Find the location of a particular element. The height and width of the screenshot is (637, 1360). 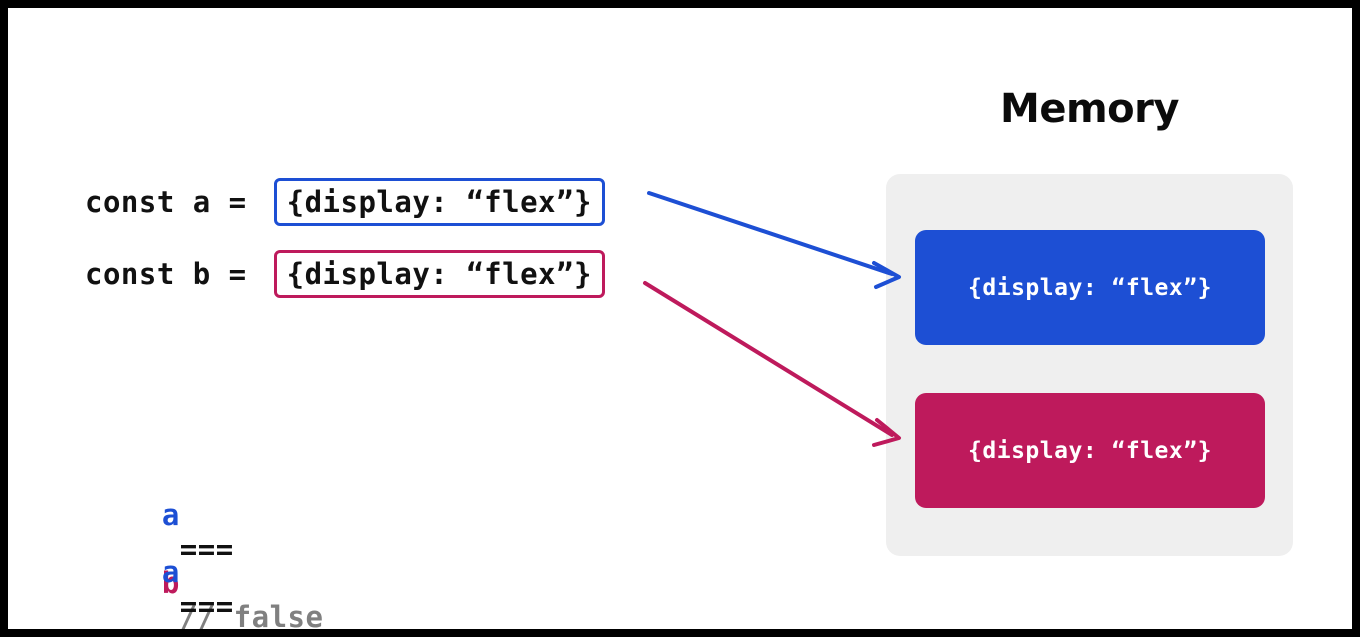

value-box-a: {display: “flex”} is located at coordinates (439, 202).